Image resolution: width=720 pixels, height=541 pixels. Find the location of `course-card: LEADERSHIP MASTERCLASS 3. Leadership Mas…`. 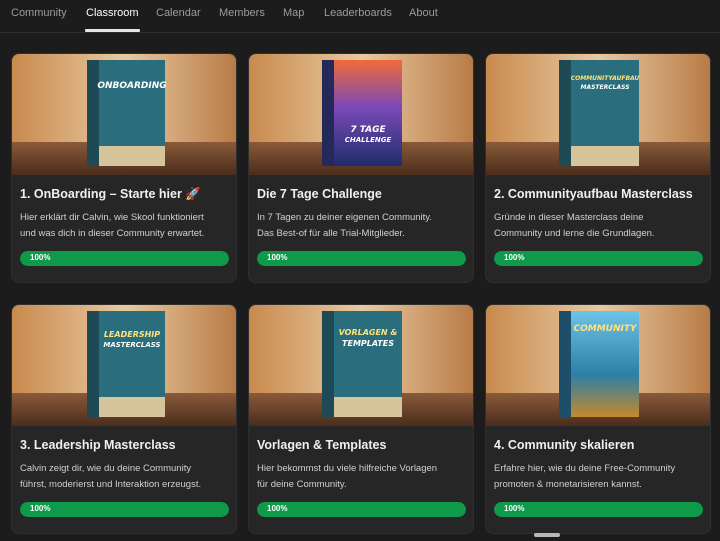

course-card: LEADERSHIP MASTERCLASS 3. Leadership Mas… is located at coordinates (124, 419).